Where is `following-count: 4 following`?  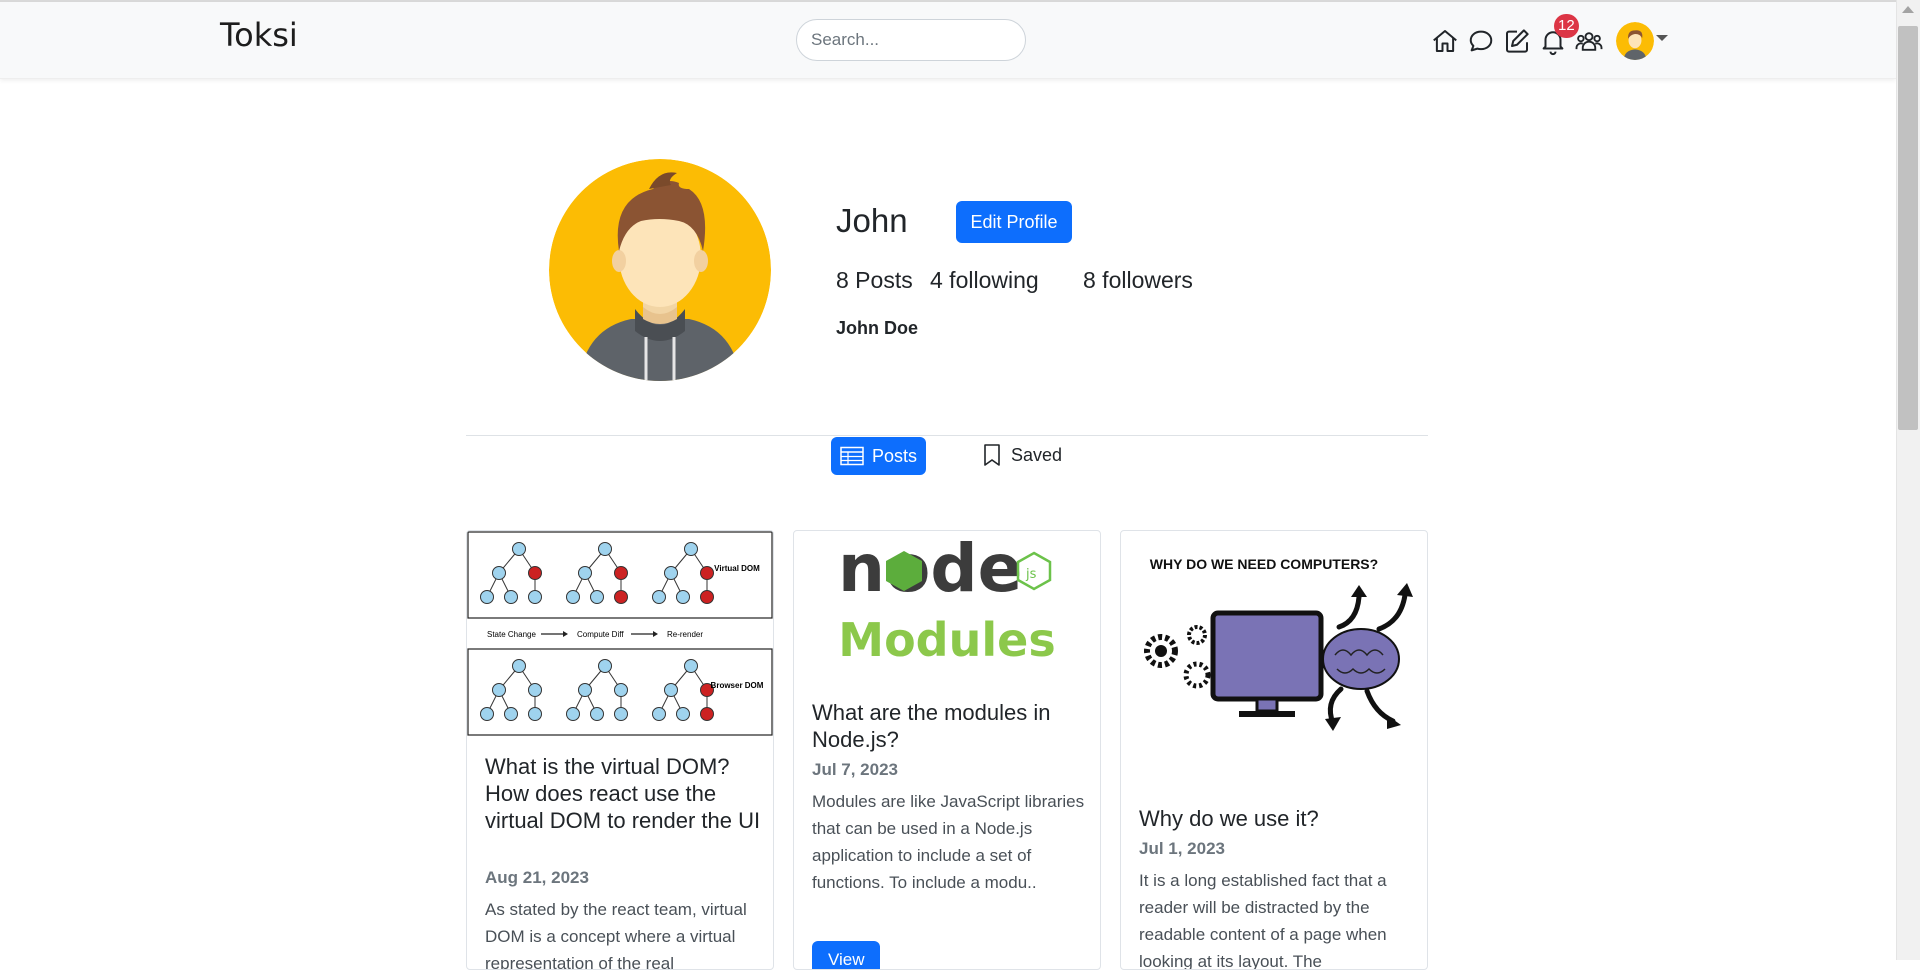
following-count: 4 following is located at coordinates (984, 280).